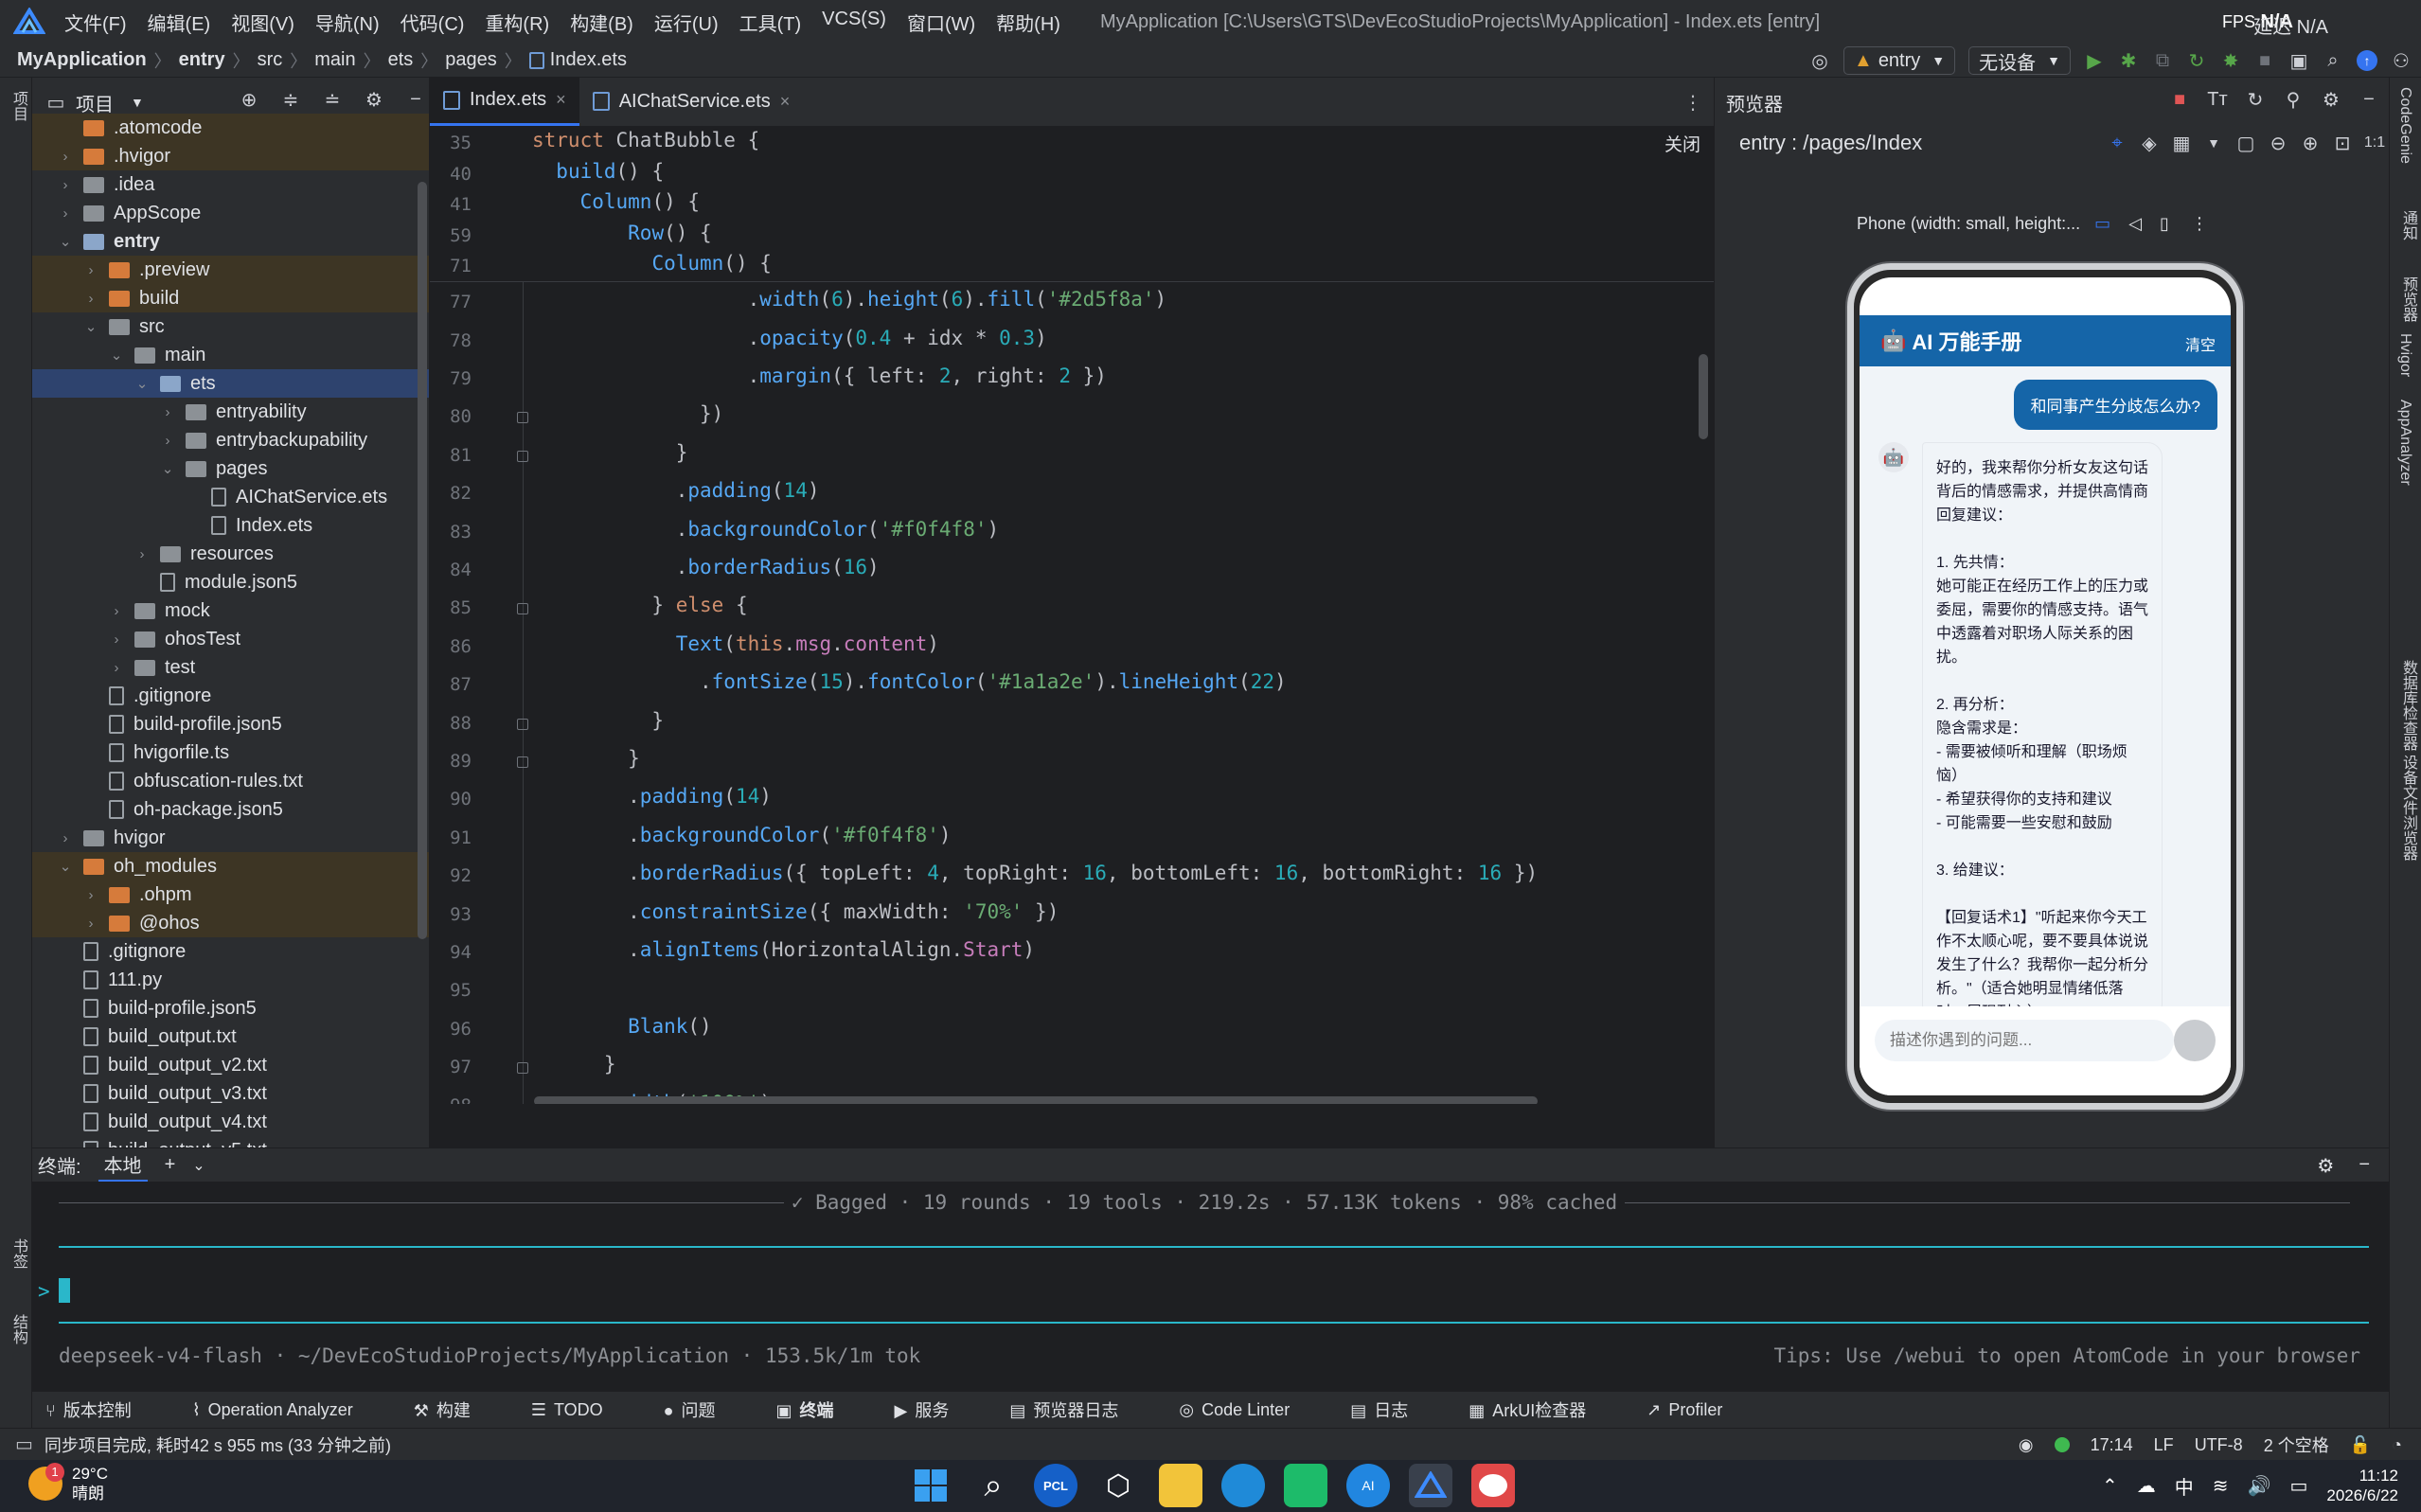 Image resolution: width=2421 pixels, height=1512 pixels. Describe the element at coordinates (2255, 100) in the screenshot. I see `refresh-icon: ↻` at that location.